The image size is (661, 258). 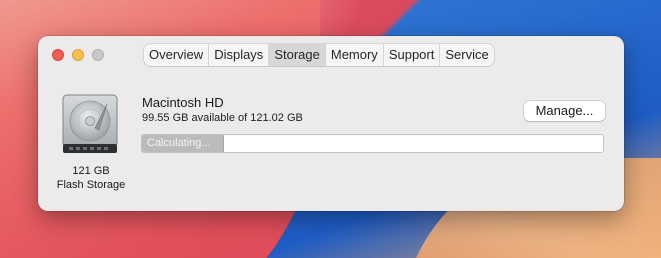 What do you see at coordinates (91, 178) in the screenshot?
I see `drive-caption: 121 GB Flash Storage` at bounding box center [91, 178].